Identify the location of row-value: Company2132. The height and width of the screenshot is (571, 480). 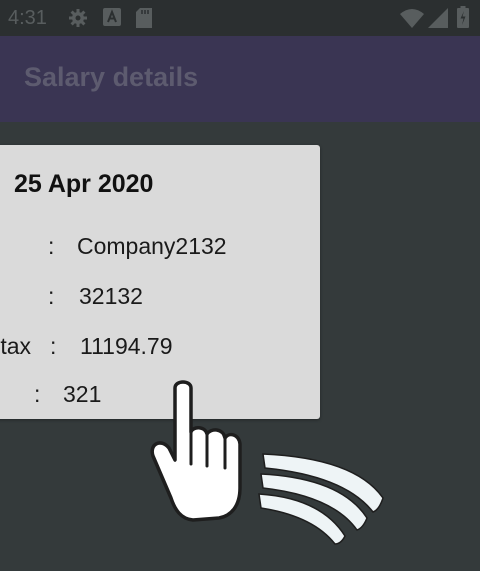
(152, 246).